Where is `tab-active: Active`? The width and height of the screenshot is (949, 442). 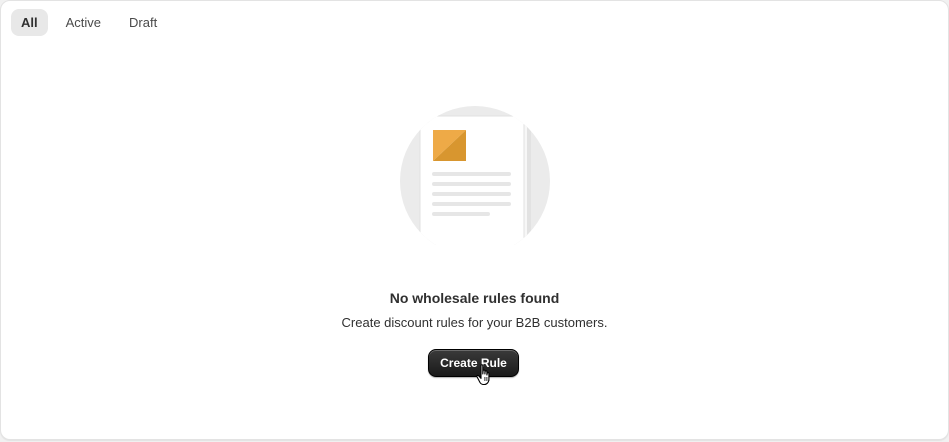
tab-active: Active is located at coordinates (83, 22).